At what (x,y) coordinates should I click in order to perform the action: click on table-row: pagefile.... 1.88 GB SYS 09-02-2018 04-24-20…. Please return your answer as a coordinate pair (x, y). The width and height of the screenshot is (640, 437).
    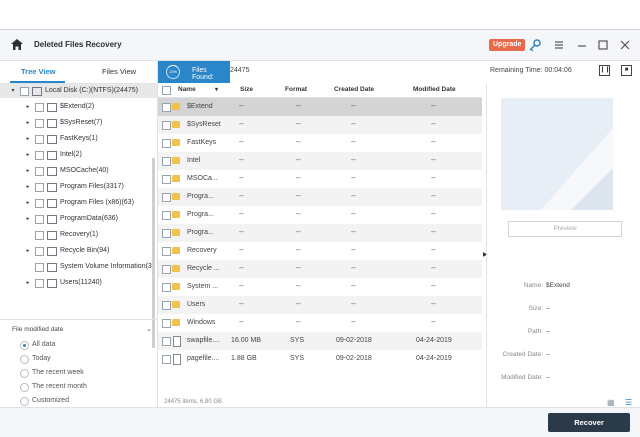
    Looking at the image, I should click on (320, 359).